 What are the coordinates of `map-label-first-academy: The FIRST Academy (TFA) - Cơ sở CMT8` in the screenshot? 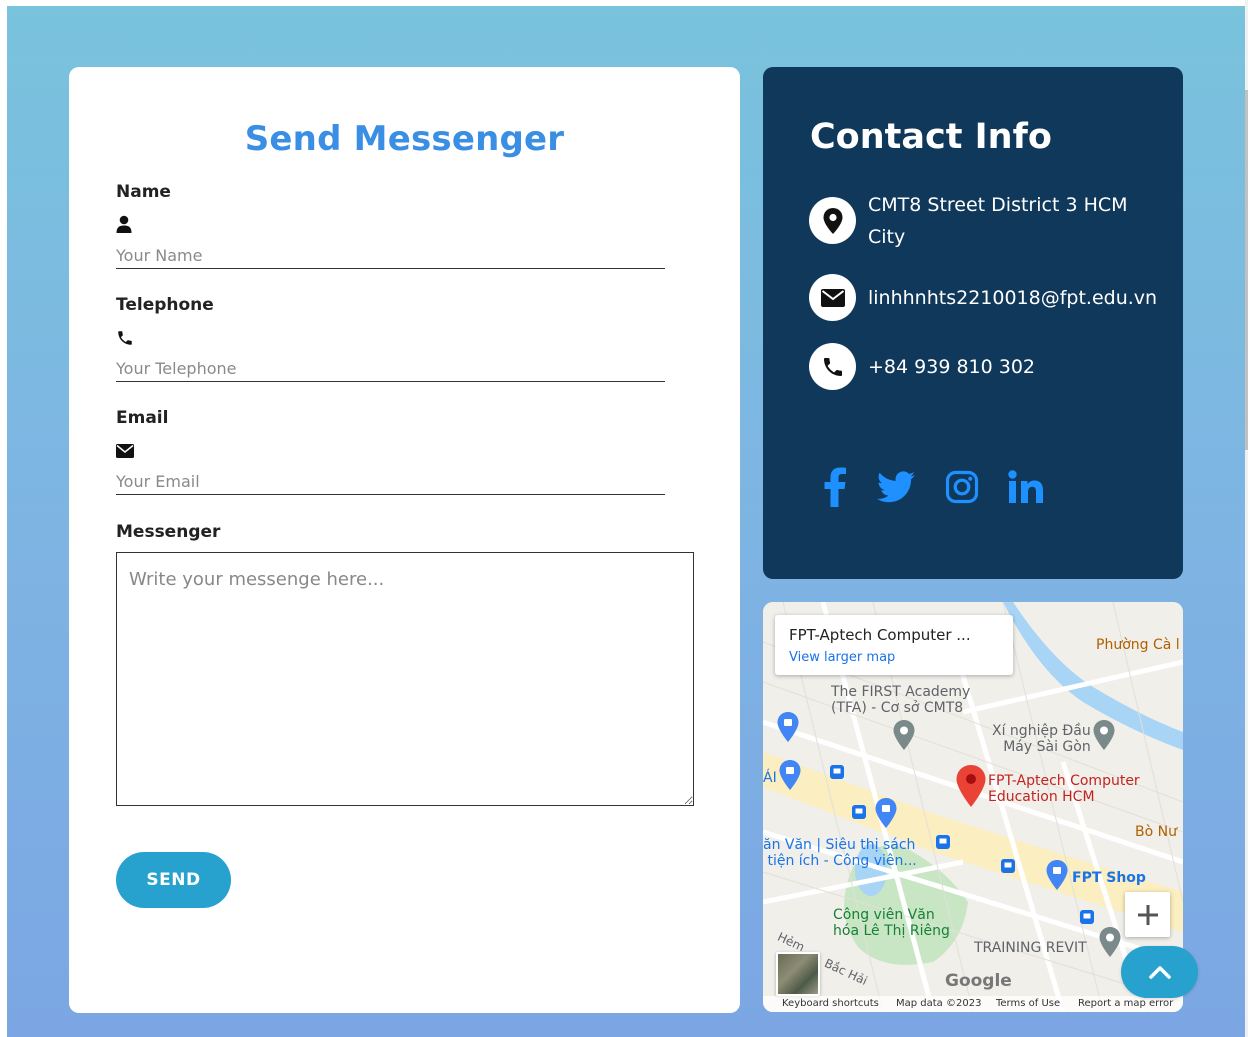 It's located at (901, 700).